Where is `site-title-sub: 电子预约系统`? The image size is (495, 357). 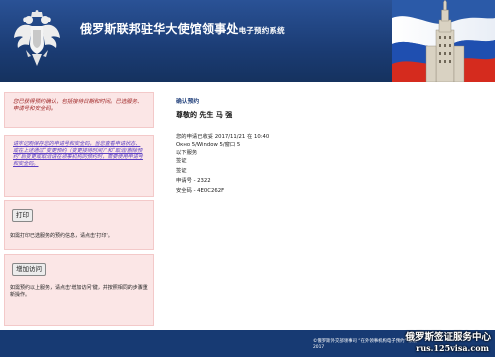 site-title-sub: 电子预约系统 is located at coordinates (261, 30).